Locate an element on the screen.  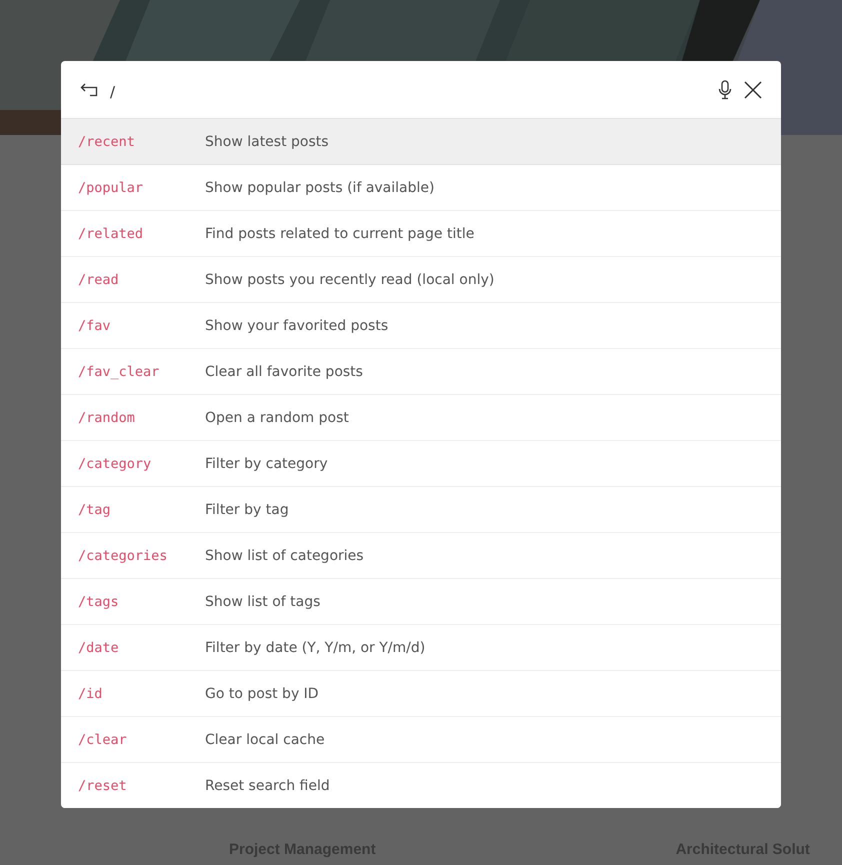
command-name: /id is located at coordinates (91, 694).